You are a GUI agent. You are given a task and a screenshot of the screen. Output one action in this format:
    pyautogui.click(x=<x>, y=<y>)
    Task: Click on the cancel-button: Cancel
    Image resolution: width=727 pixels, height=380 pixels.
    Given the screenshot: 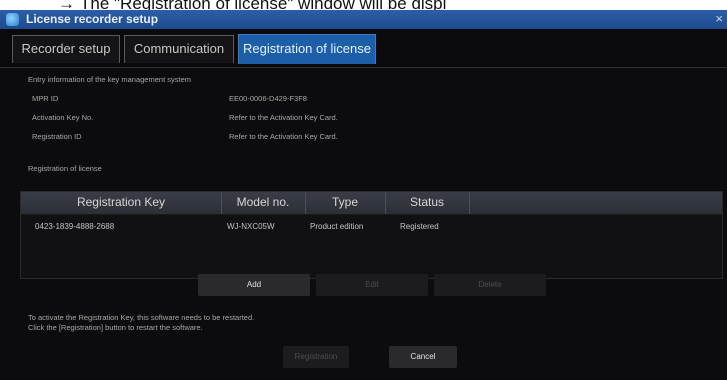 What is the action you would take?
    pyautogui.click(x=423, y=357)
    